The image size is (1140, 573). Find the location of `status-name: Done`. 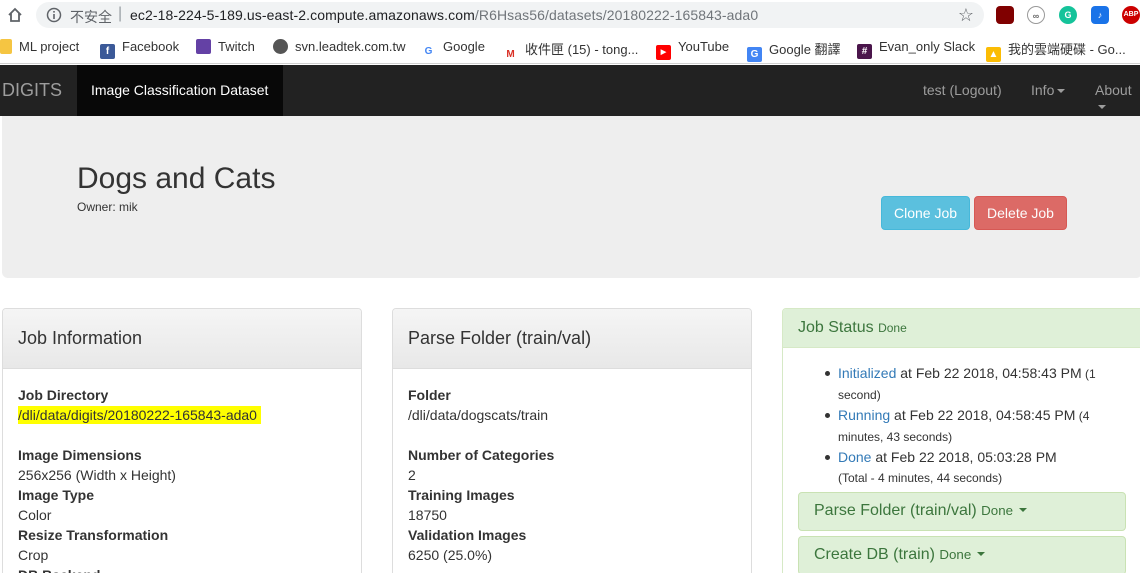

status-name: Done is located at coordinates (855, 457).